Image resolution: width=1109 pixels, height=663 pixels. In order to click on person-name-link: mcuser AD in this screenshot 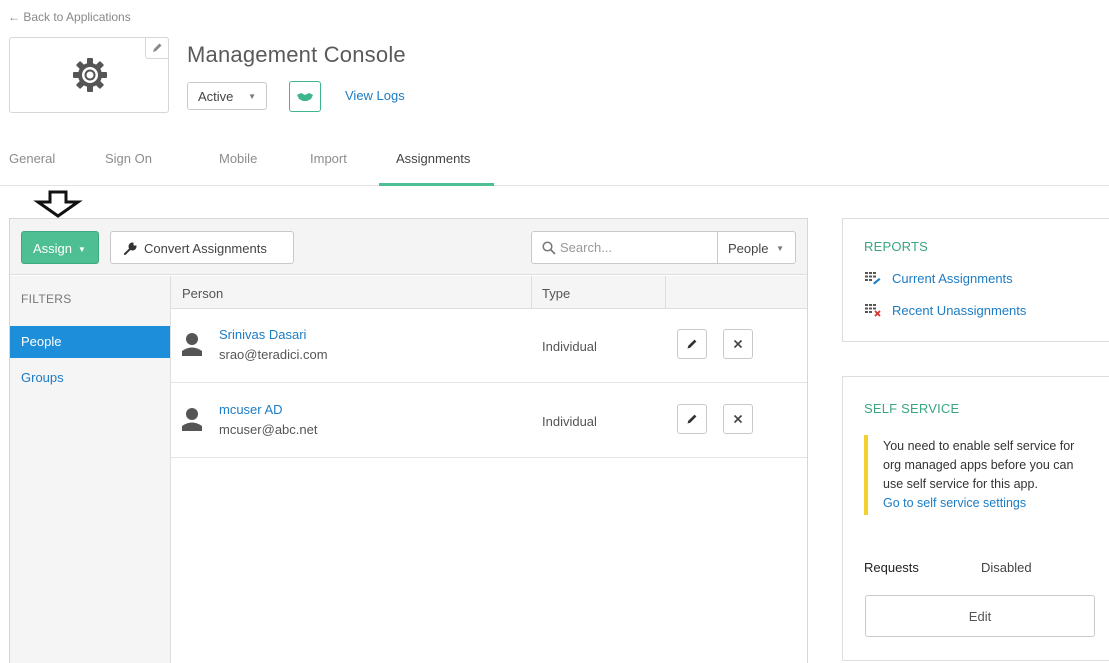, I will do `click(251, 409)`.